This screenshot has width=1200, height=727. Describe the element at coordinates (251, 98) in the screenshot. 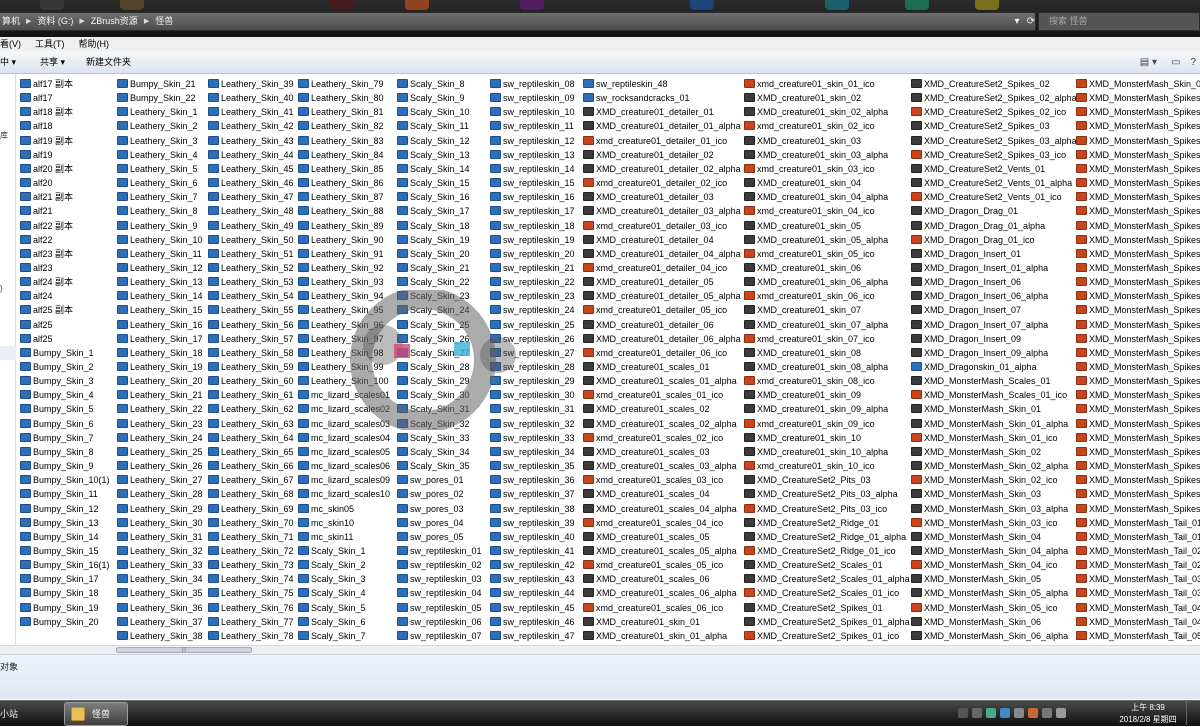

I see `file-item: Leathery_Skin_40` at that location.